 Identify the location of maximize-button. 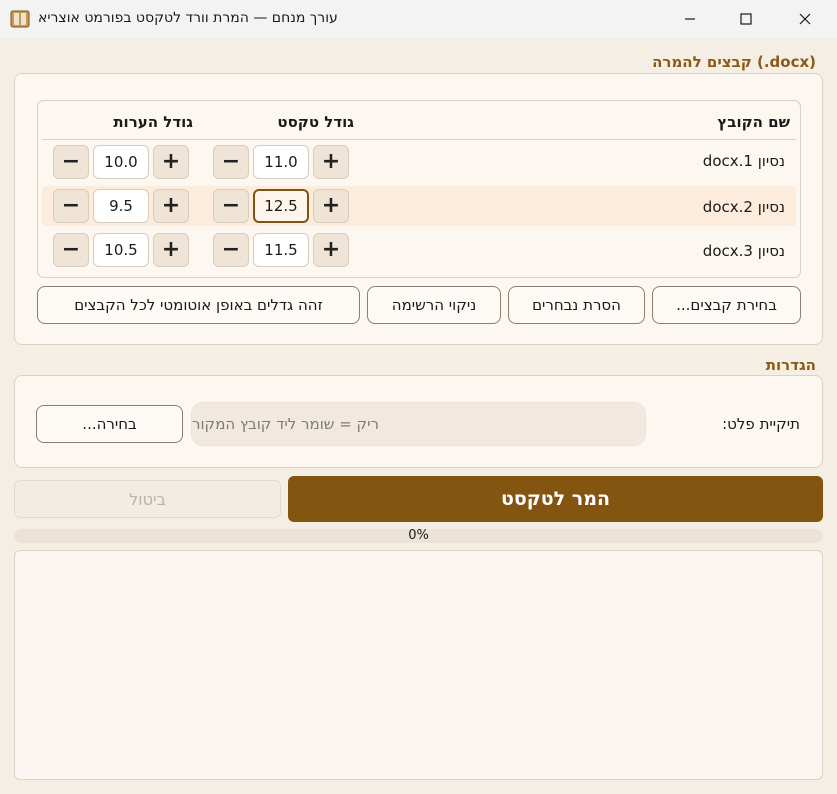
(746, 19).